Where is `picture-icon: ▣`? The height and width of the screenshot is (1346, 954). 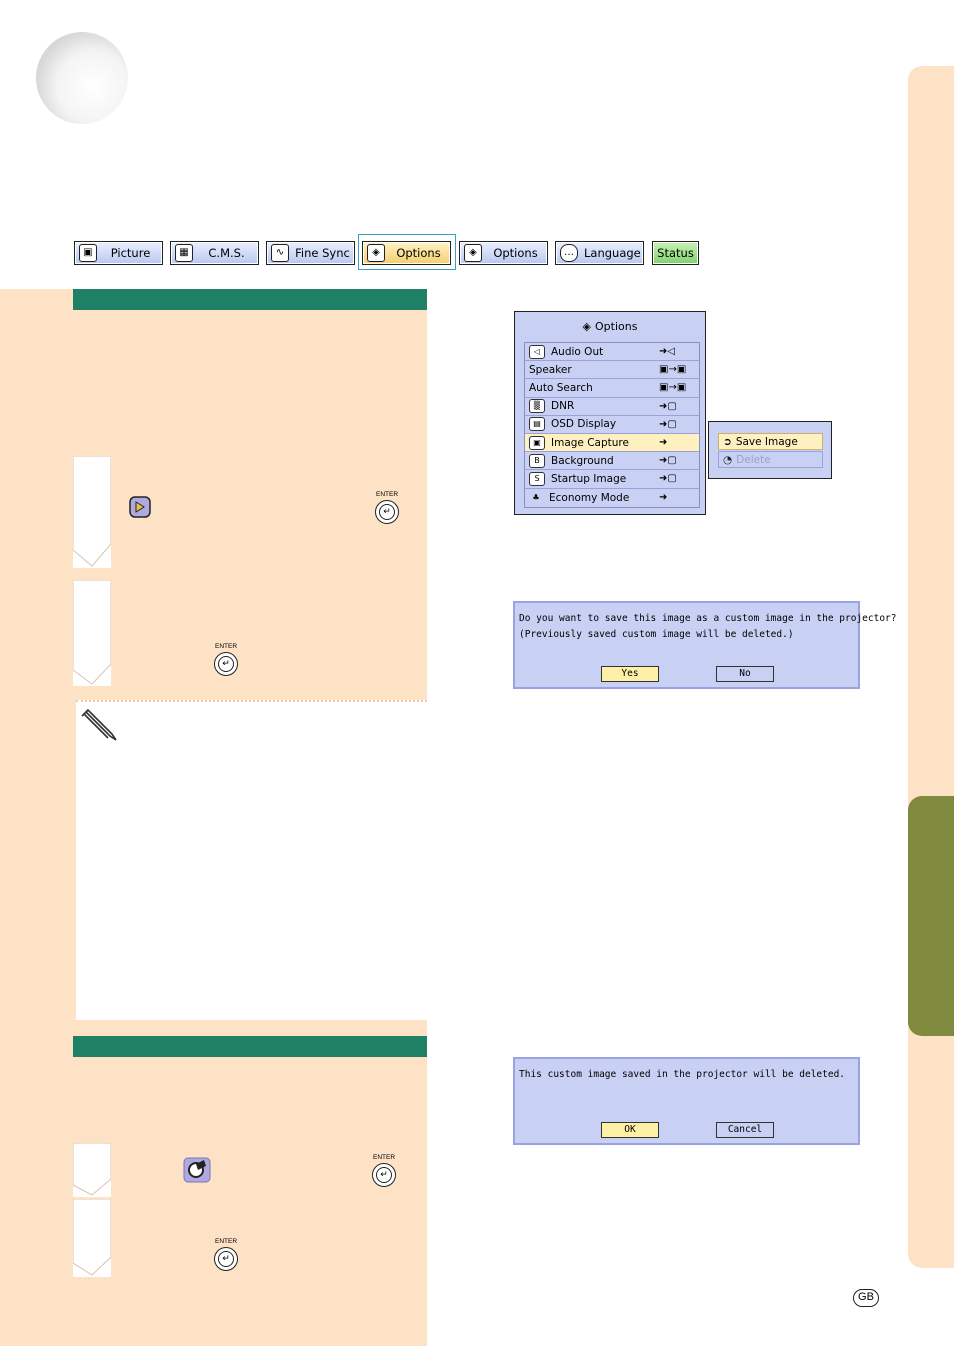 picture-icon: ▣ is located at coordinates (88, 253).